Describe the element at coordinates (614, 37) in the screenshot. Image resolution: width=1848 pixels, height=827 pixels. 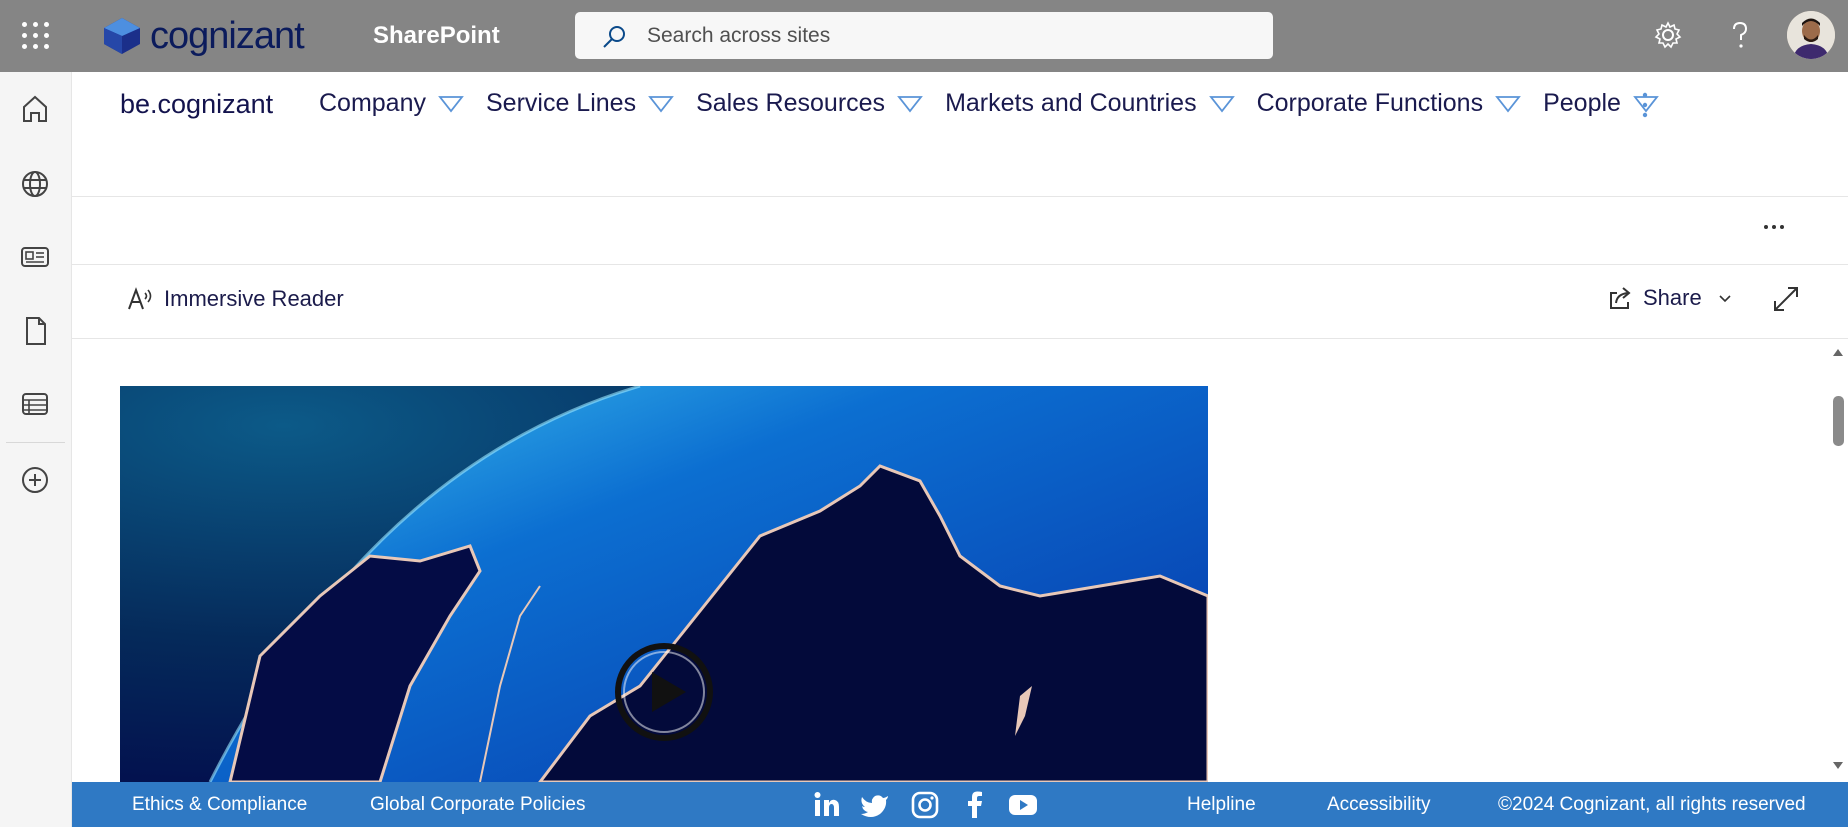
I see `search-icon` at that location.